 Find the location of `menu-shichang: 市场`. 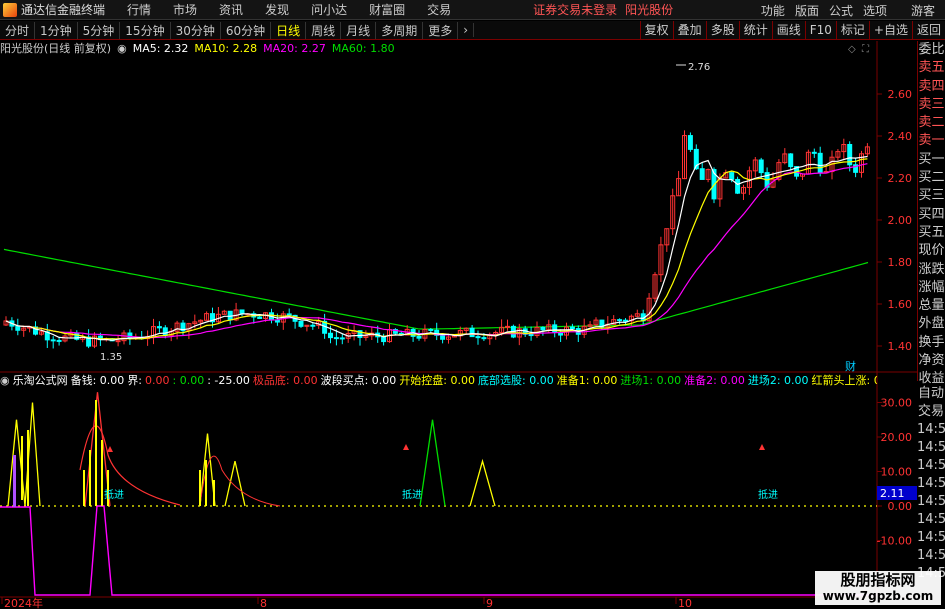

menu-shichang: 市场 is located at coordinates (185, 9).